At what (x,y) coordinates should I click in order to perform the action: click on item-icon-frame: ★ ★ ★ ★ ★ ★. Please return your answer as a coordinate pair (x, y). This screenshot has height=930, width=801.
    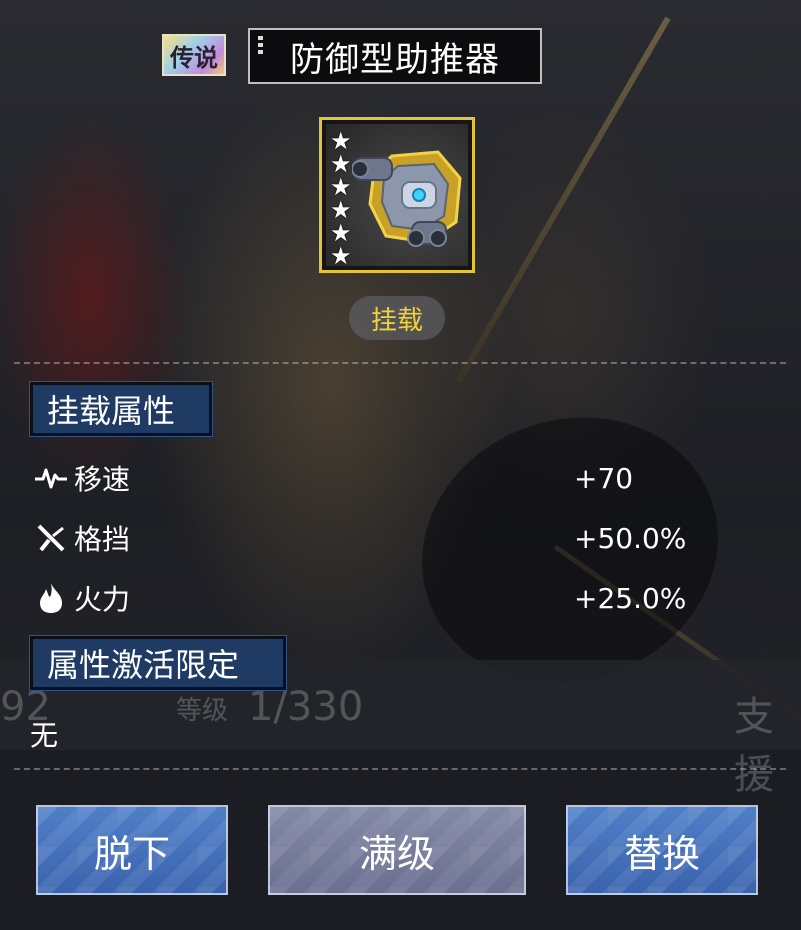
    Looking at the image, I should click on (397, 195).